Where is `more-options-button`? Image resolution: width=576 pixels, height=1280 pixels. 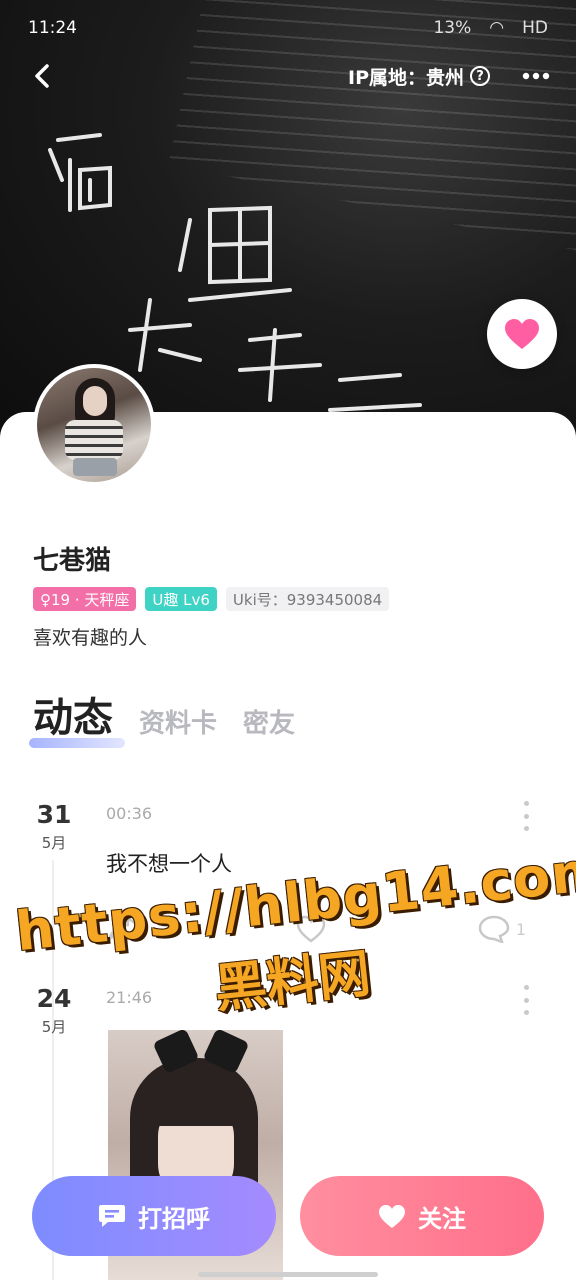 more-options-button is located at coordinates (536, 76).